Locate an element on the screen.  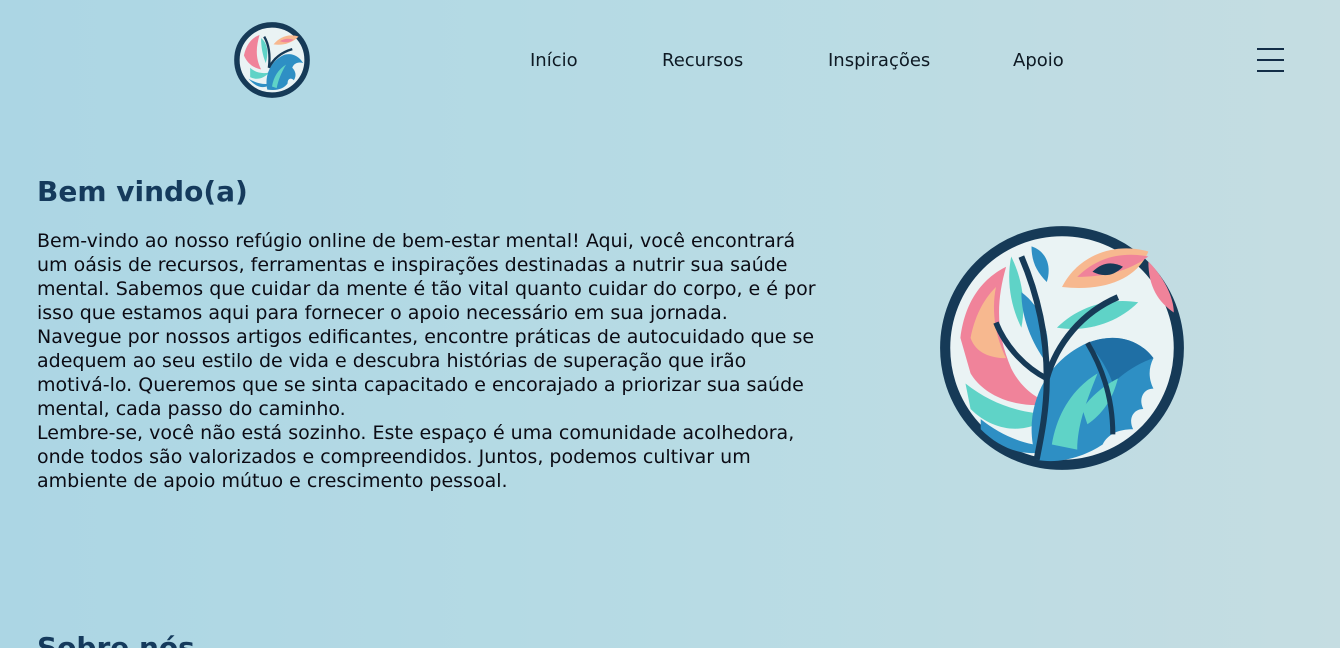
welcome-title: Bem vindo(a) is located at coordinates (142, 191).